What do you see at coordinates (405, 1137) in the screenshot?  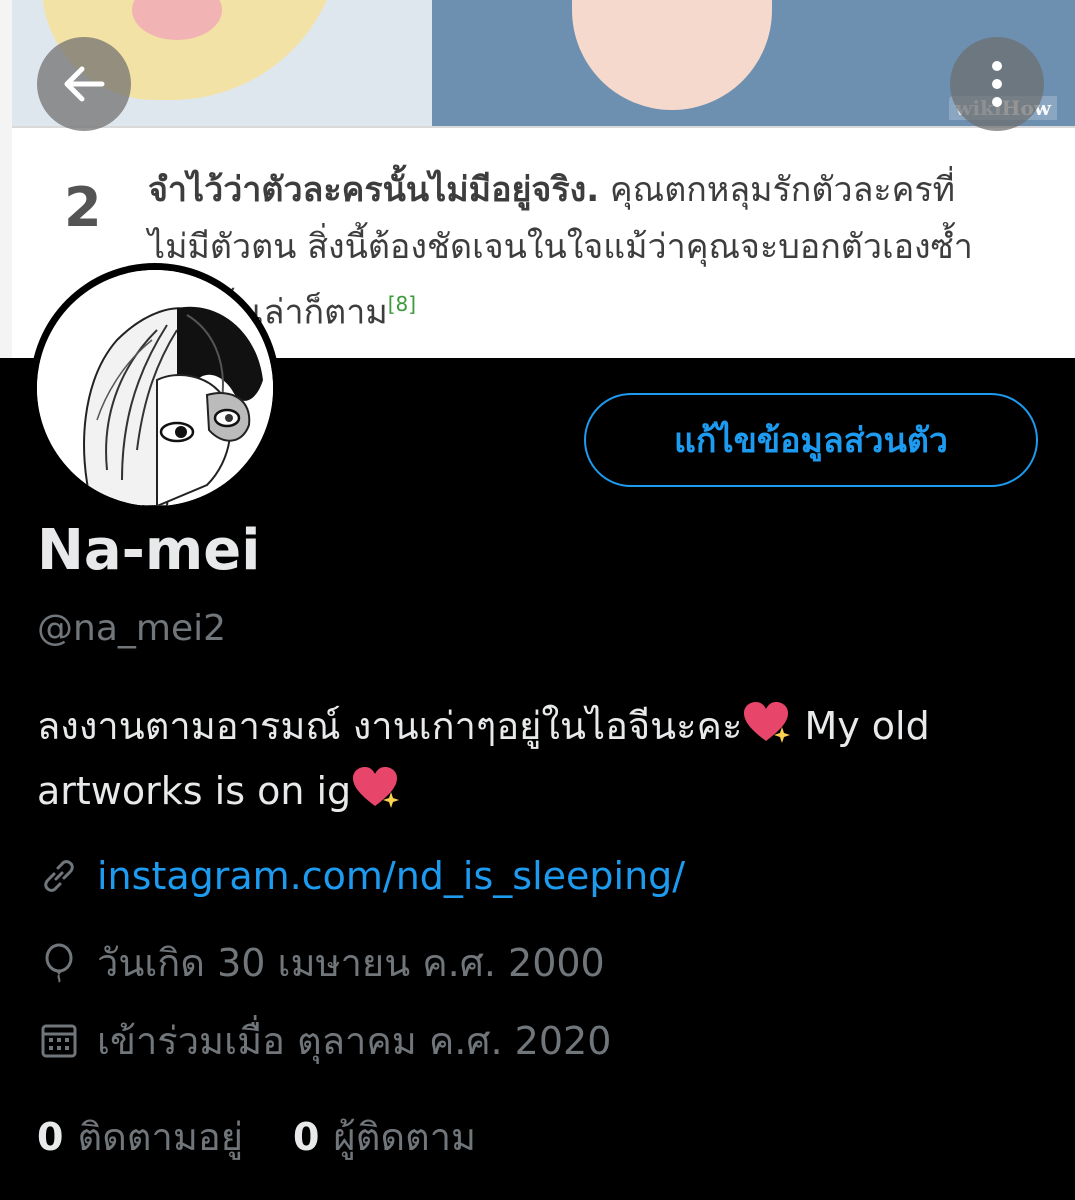 I see `followers-label: ผู้ติดตาม` at bounding box center [405, 1137].